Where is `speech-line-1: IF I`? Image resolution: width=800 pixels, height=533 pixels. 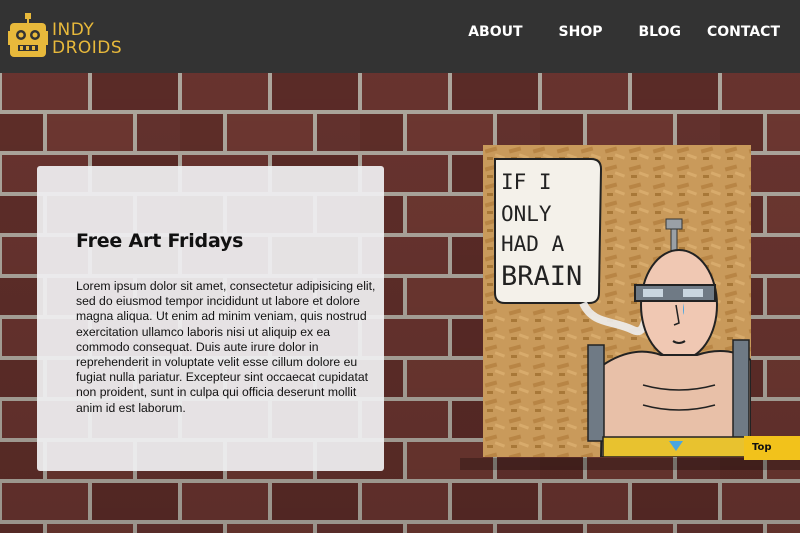 speech-line-1: IF I is located at coordinates (526, 182).